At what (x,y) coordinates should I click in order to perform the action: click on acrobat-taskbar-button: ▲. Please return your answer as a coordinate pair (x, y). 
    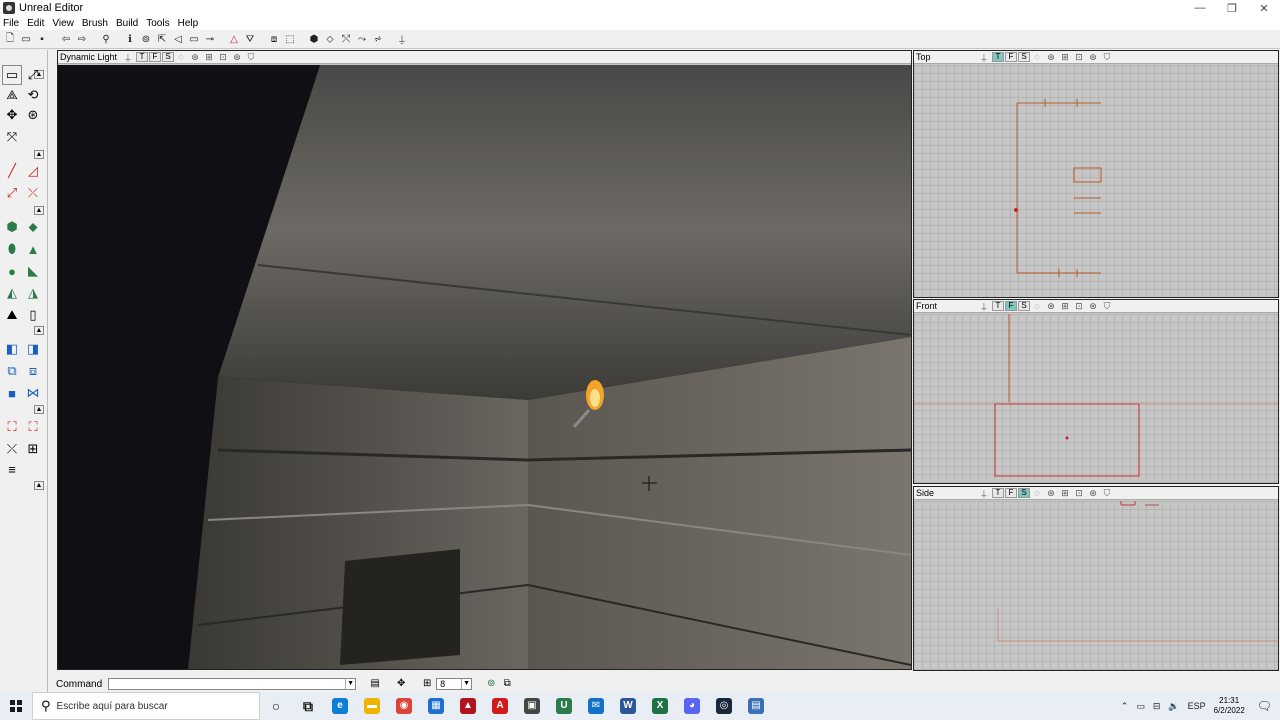
    Looking at the image, I should click on (468, 706).